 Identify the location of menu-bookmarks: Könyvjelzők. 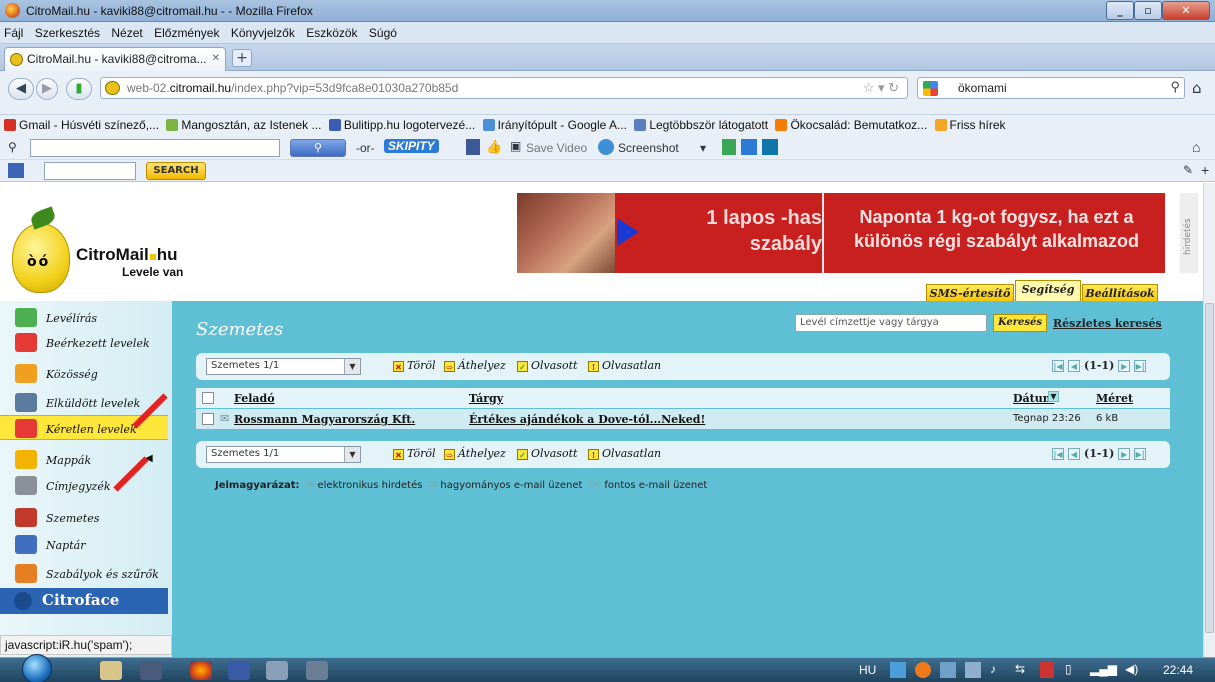
(263, 31).